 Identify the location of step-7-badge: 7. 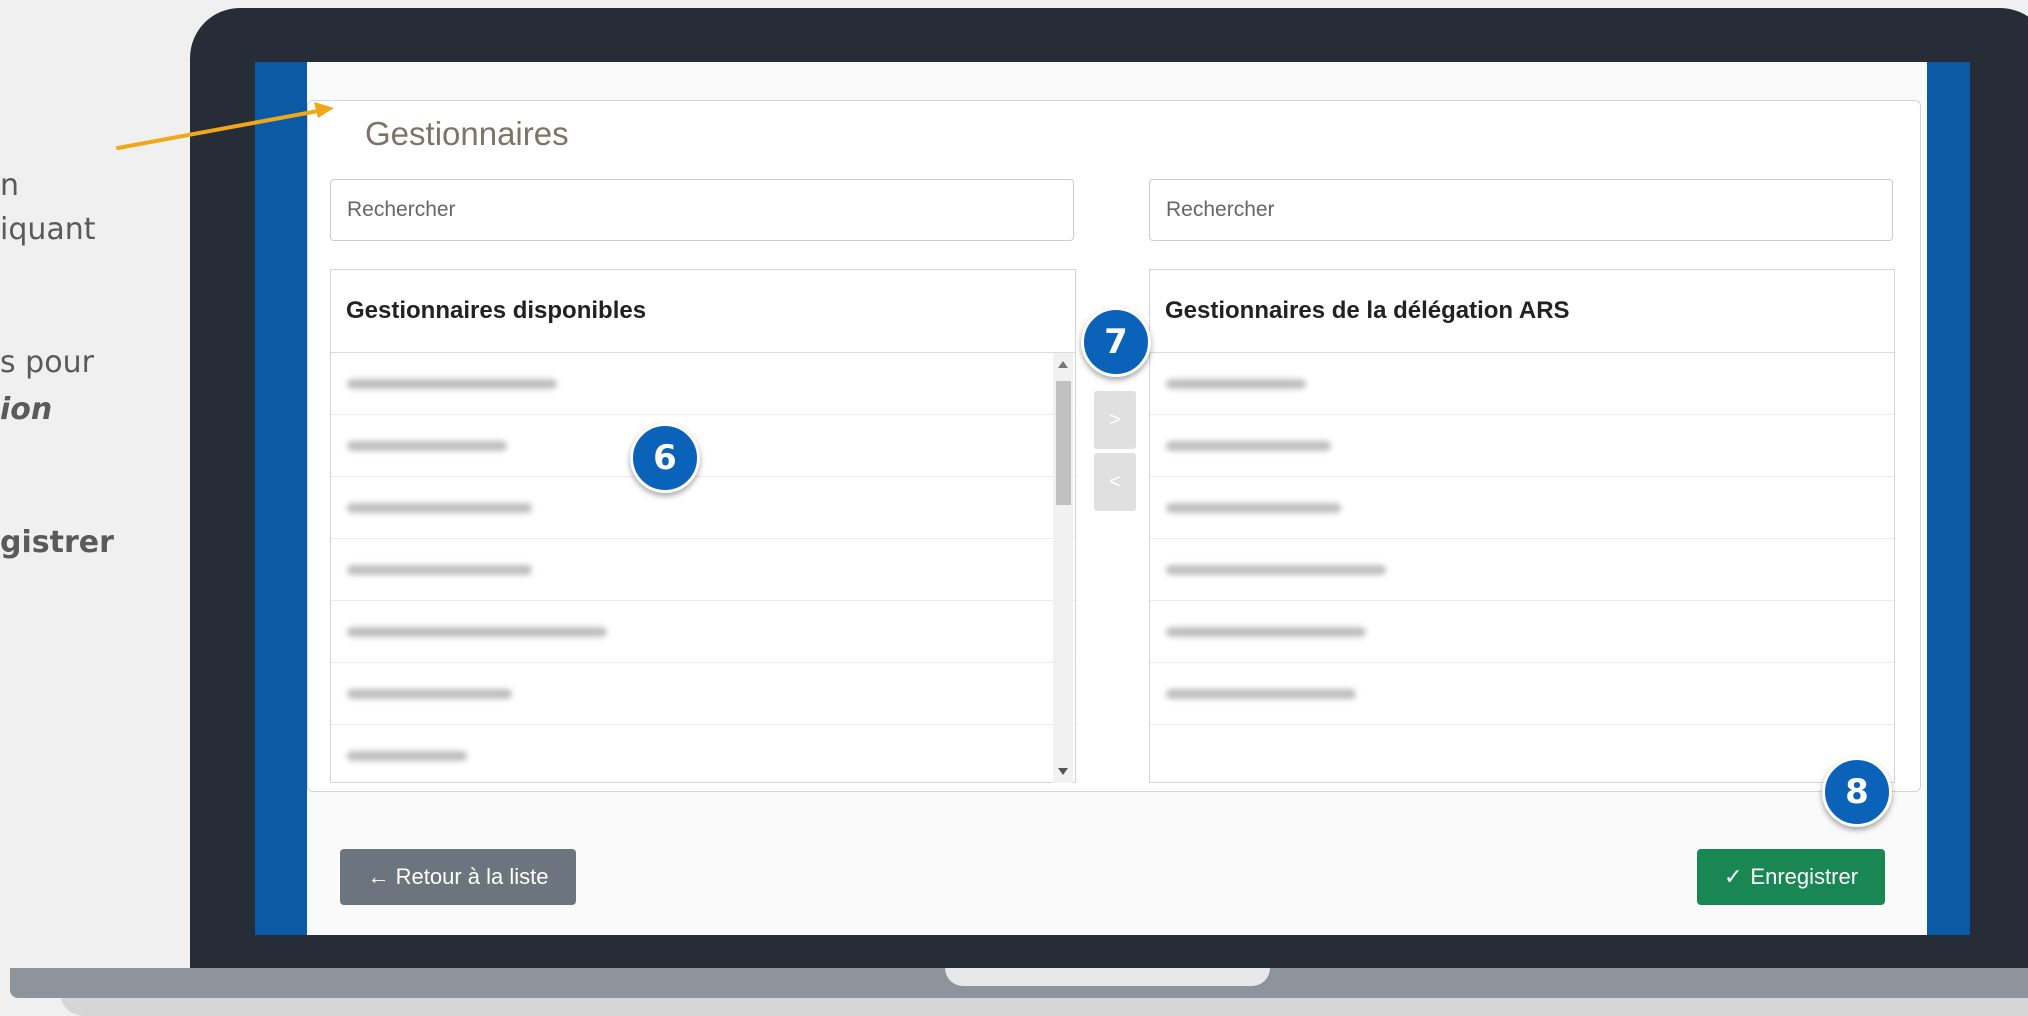
(1116, 342).